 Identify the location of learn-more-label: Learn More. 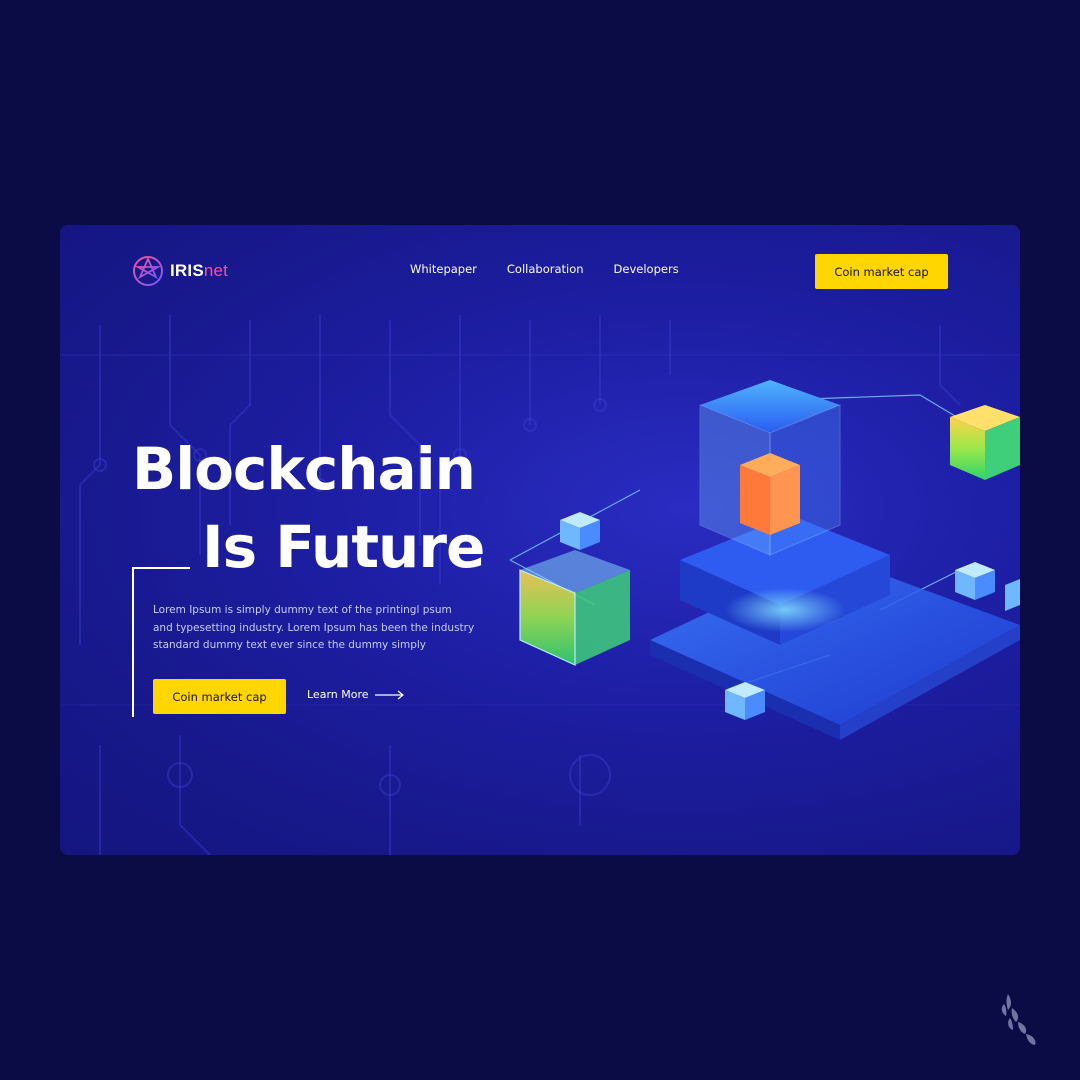
(338, 694).